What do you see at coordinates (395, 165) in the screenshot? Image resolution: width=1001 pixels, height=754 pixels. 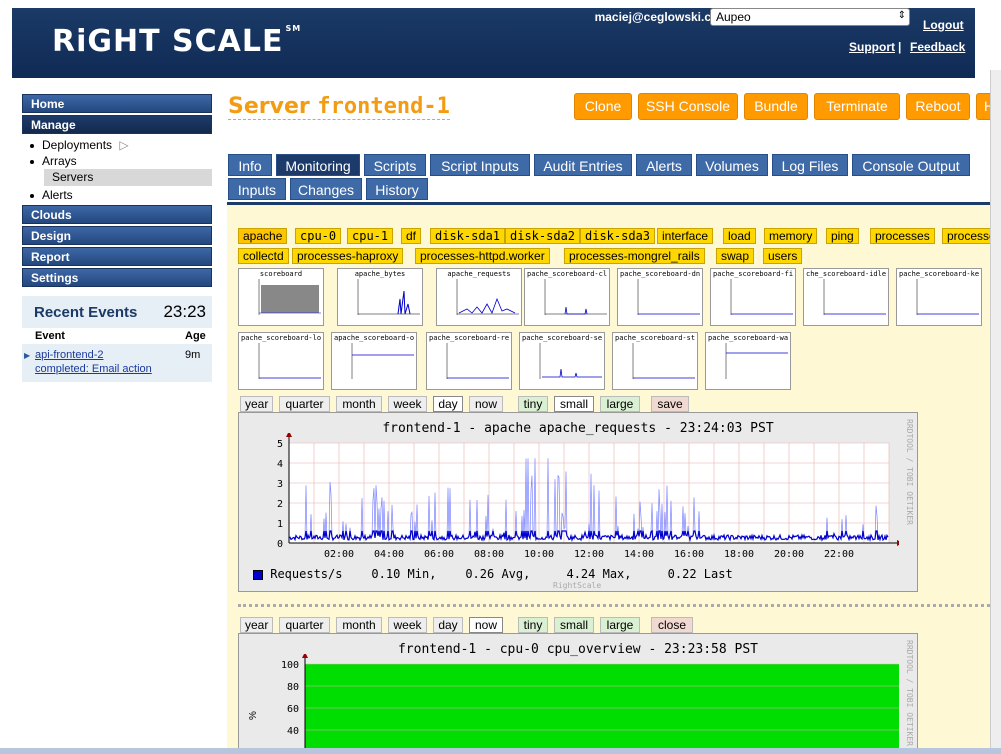 I see `tab-scripts: Scripts` at bounding box center [395, 165].